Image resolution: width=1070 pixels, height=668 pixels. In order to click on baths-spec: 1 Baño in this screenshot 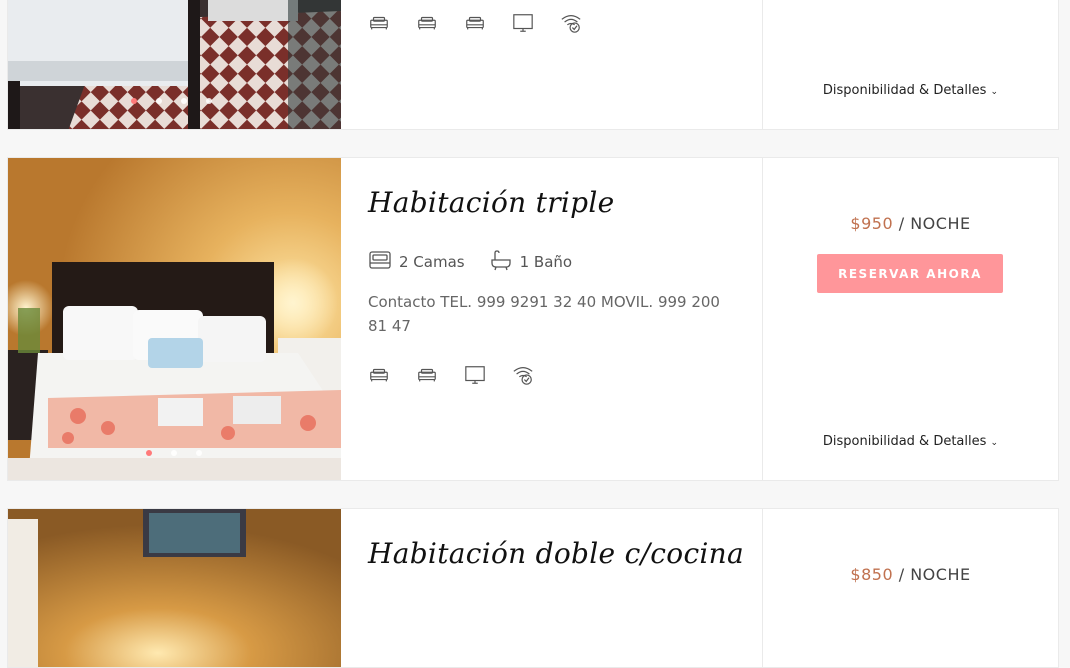, I will do `click(530, 262)`.